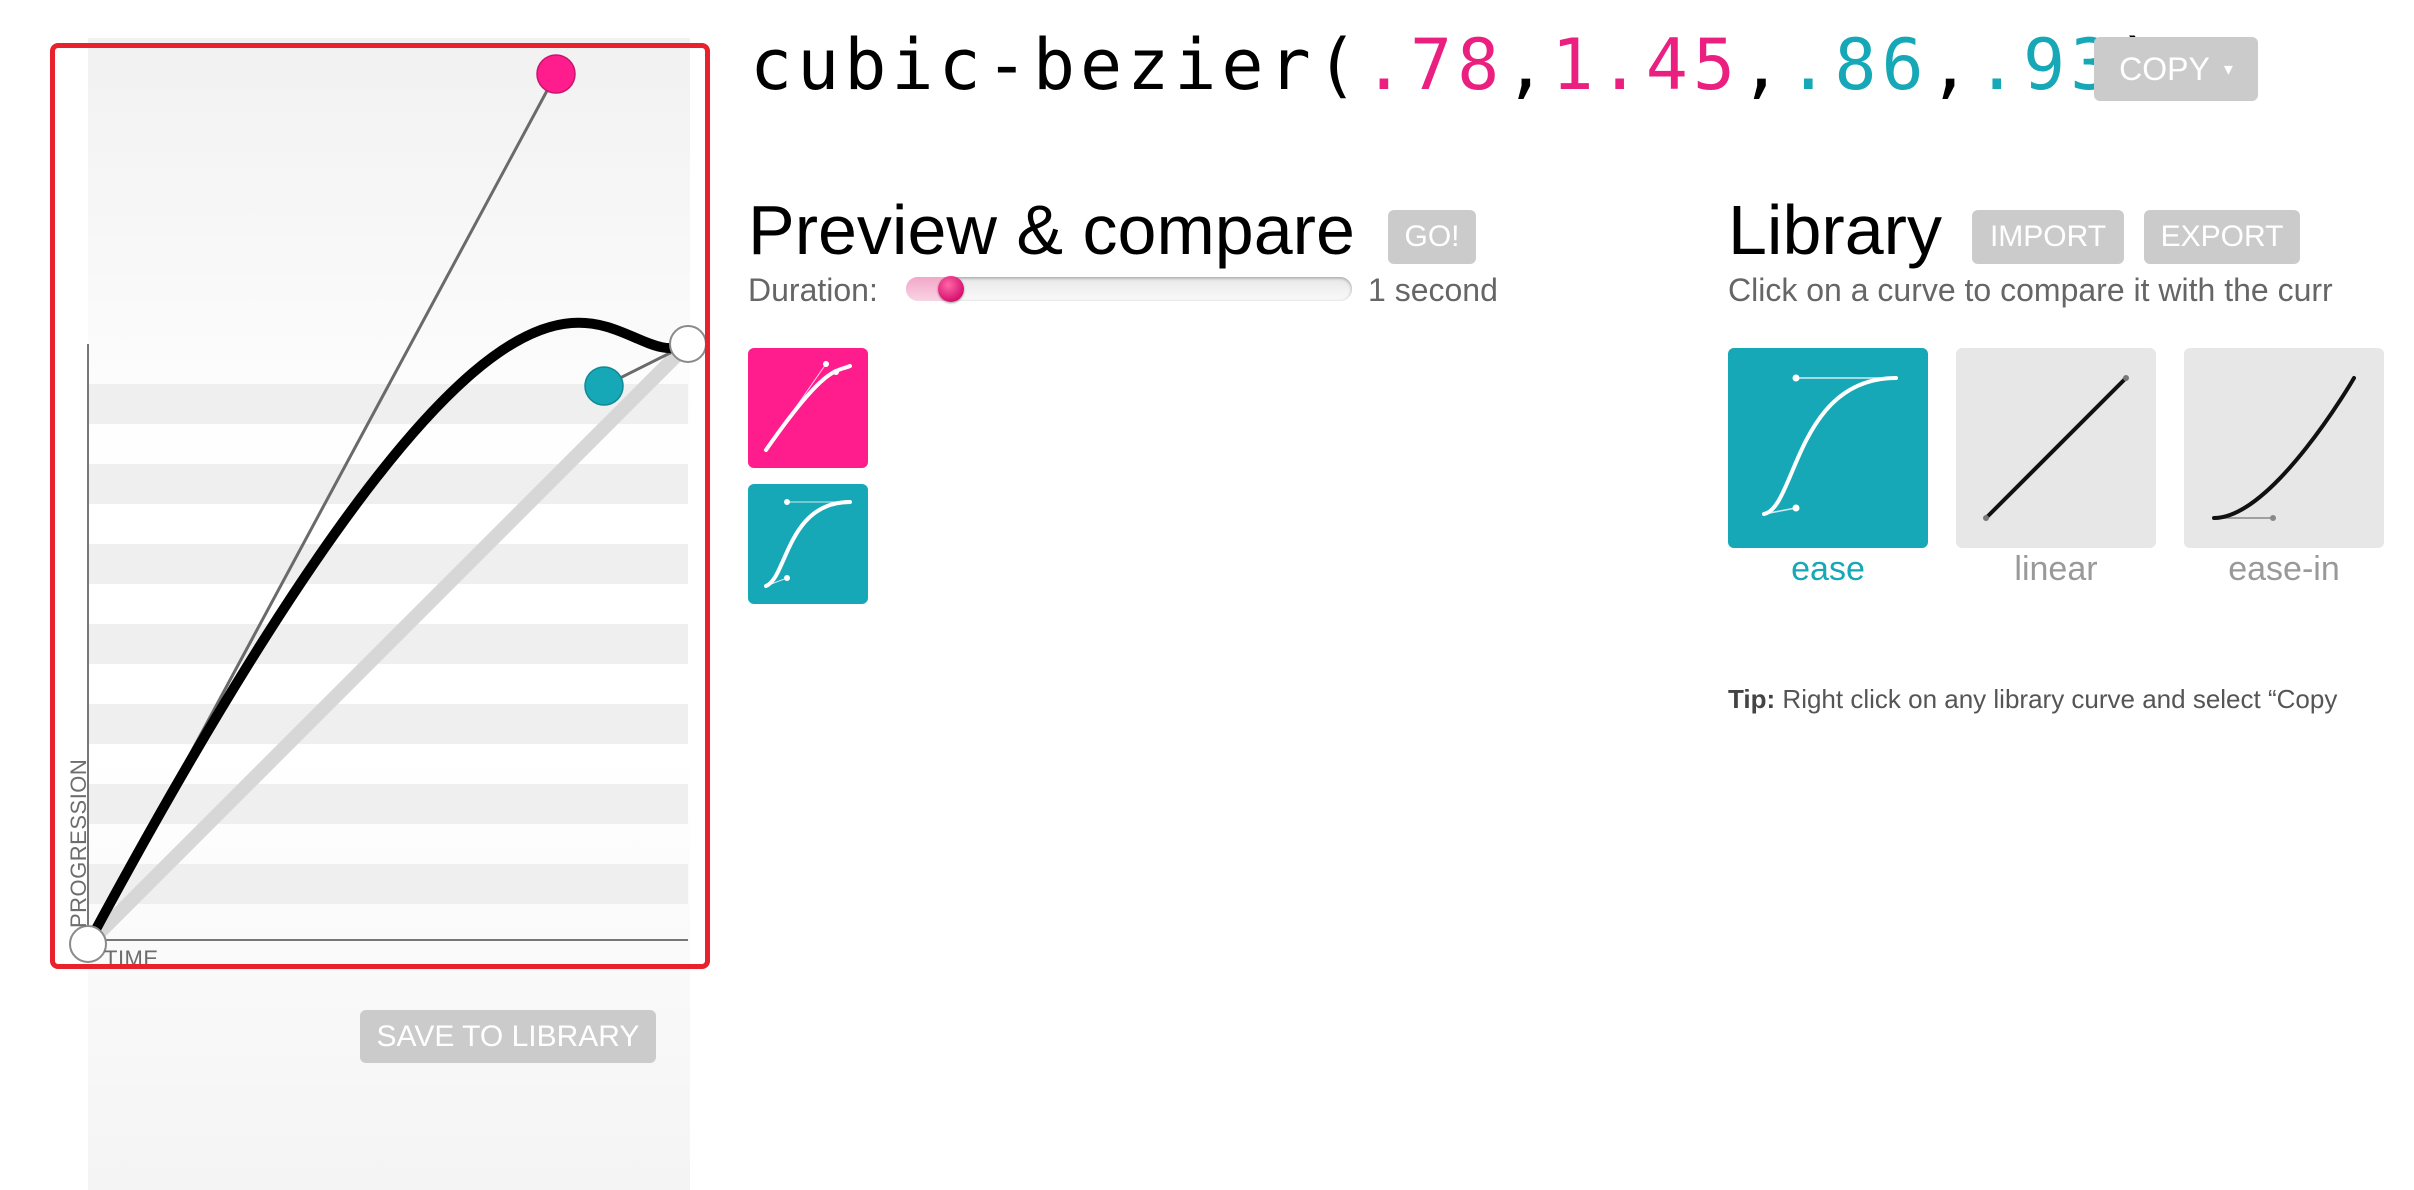 The width and height of the screenshot is (2414, 1190). Describe the element at coordinates (2056, 569) in the screenshot. I see `library-item-linear-label: linear` at that location.